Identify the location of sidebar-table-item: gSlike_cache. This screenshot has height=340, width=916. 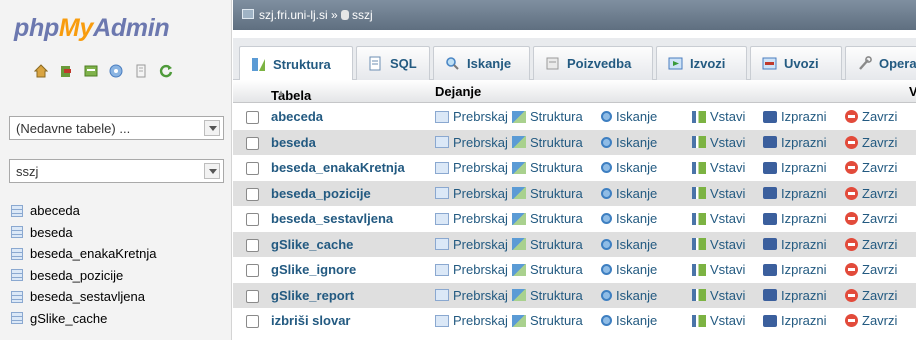
(84, 319).